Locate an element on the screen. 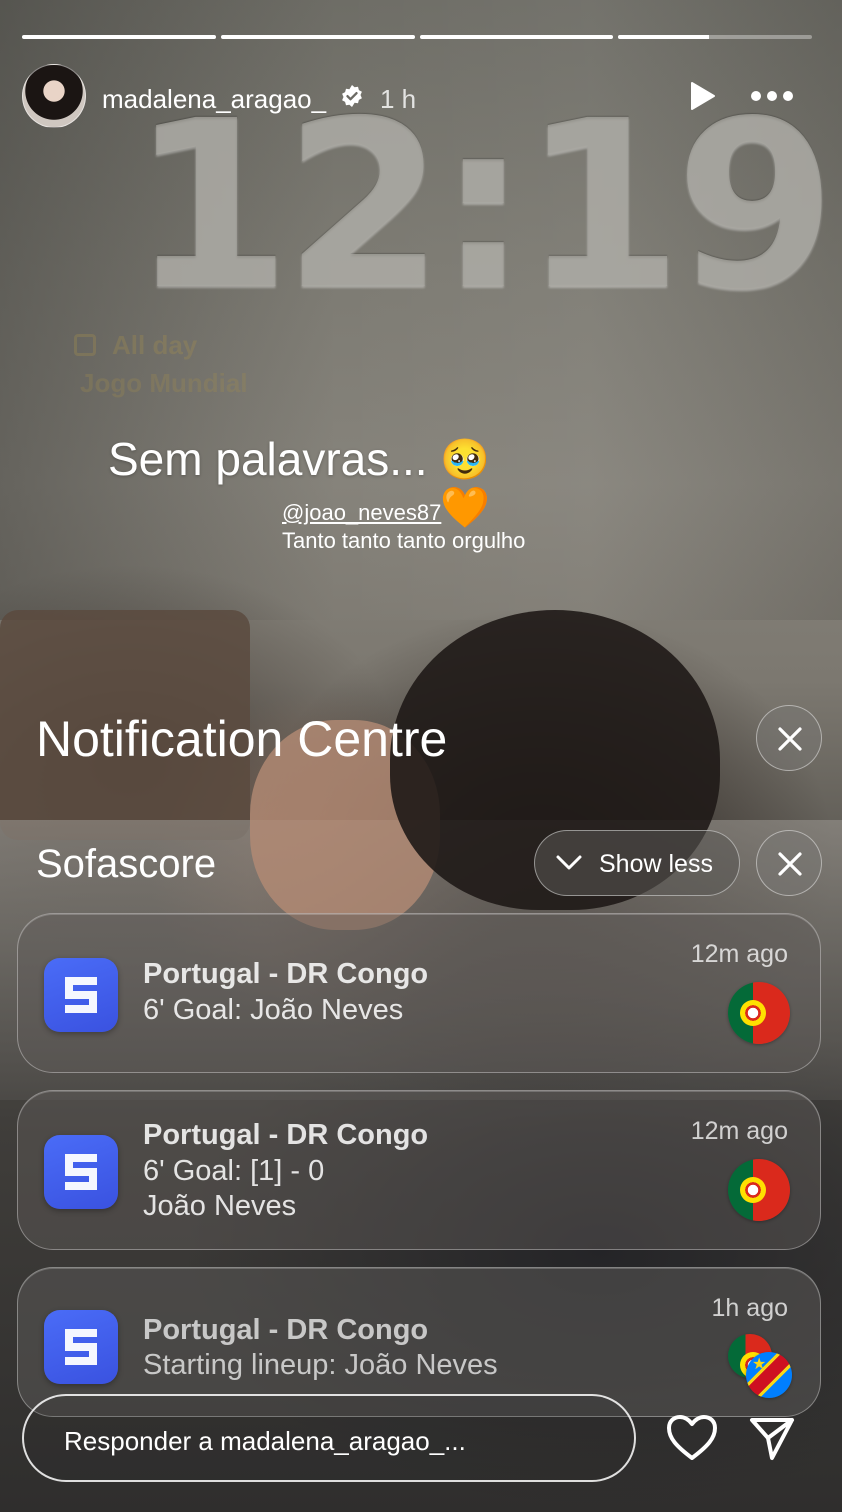 This screenshot has height=1512, width=842. notification-body-line2: João Neves is located at coordinates (220, 1206).